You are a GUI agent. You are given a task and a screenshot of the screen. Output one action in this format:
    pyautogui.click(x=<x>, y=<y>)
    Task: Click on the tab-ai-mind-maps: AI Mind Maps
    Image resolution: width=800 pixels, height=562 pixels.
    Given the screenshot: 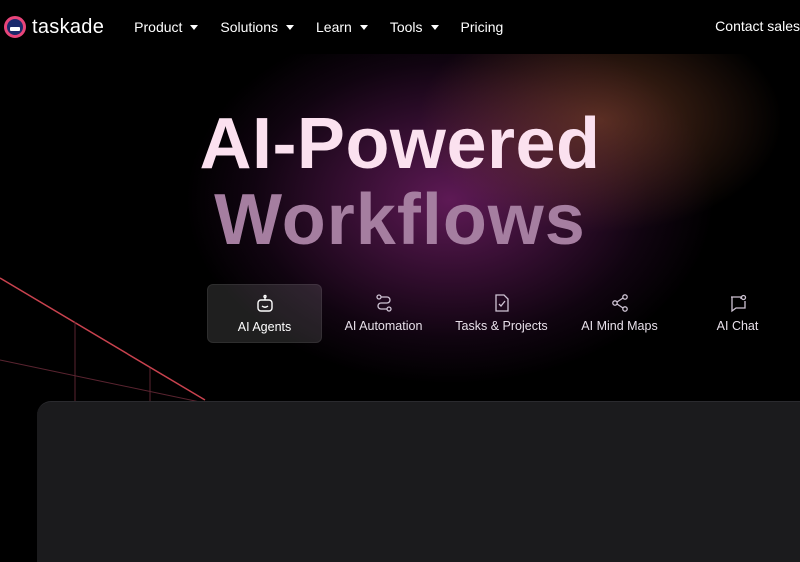 What is the action you would take?
    pyautogui.click(x=619, y=312)
    